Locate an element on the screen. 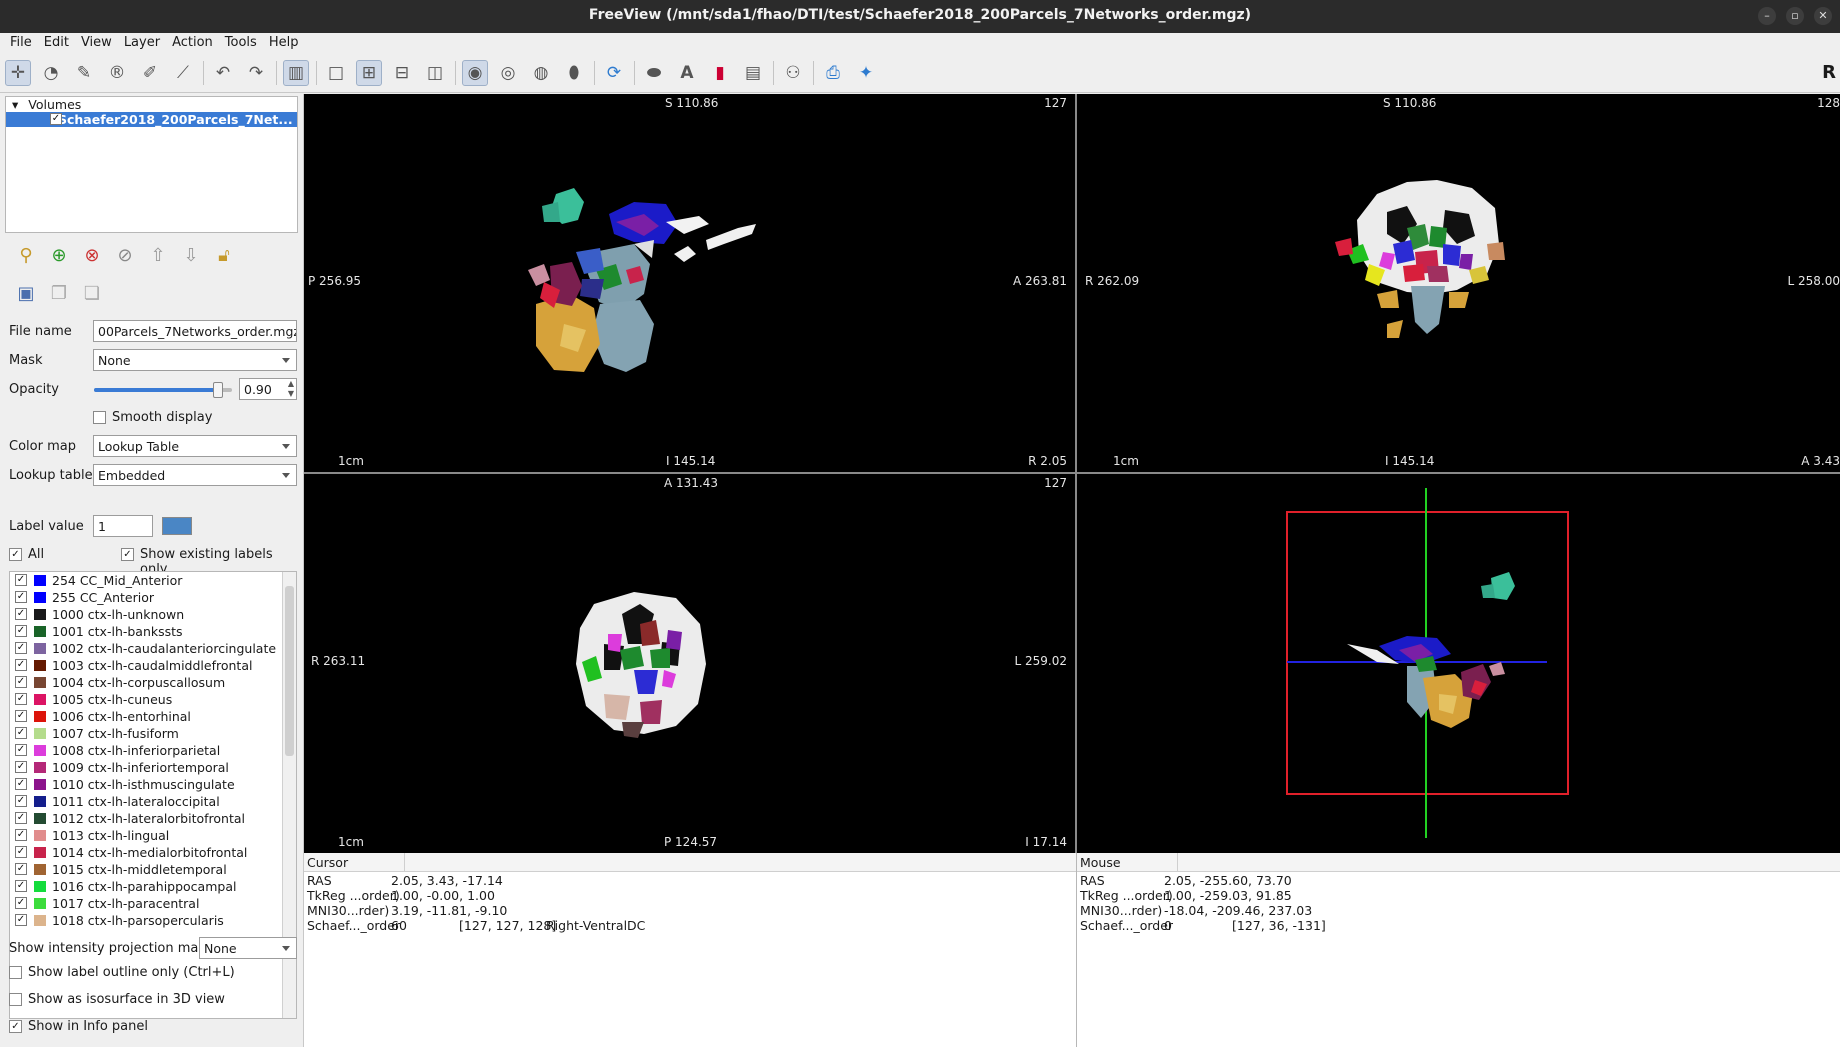 The width and height of the screenshot is (1840, 1047). undo-icon: ↶ is located at coordinates (223, 73).